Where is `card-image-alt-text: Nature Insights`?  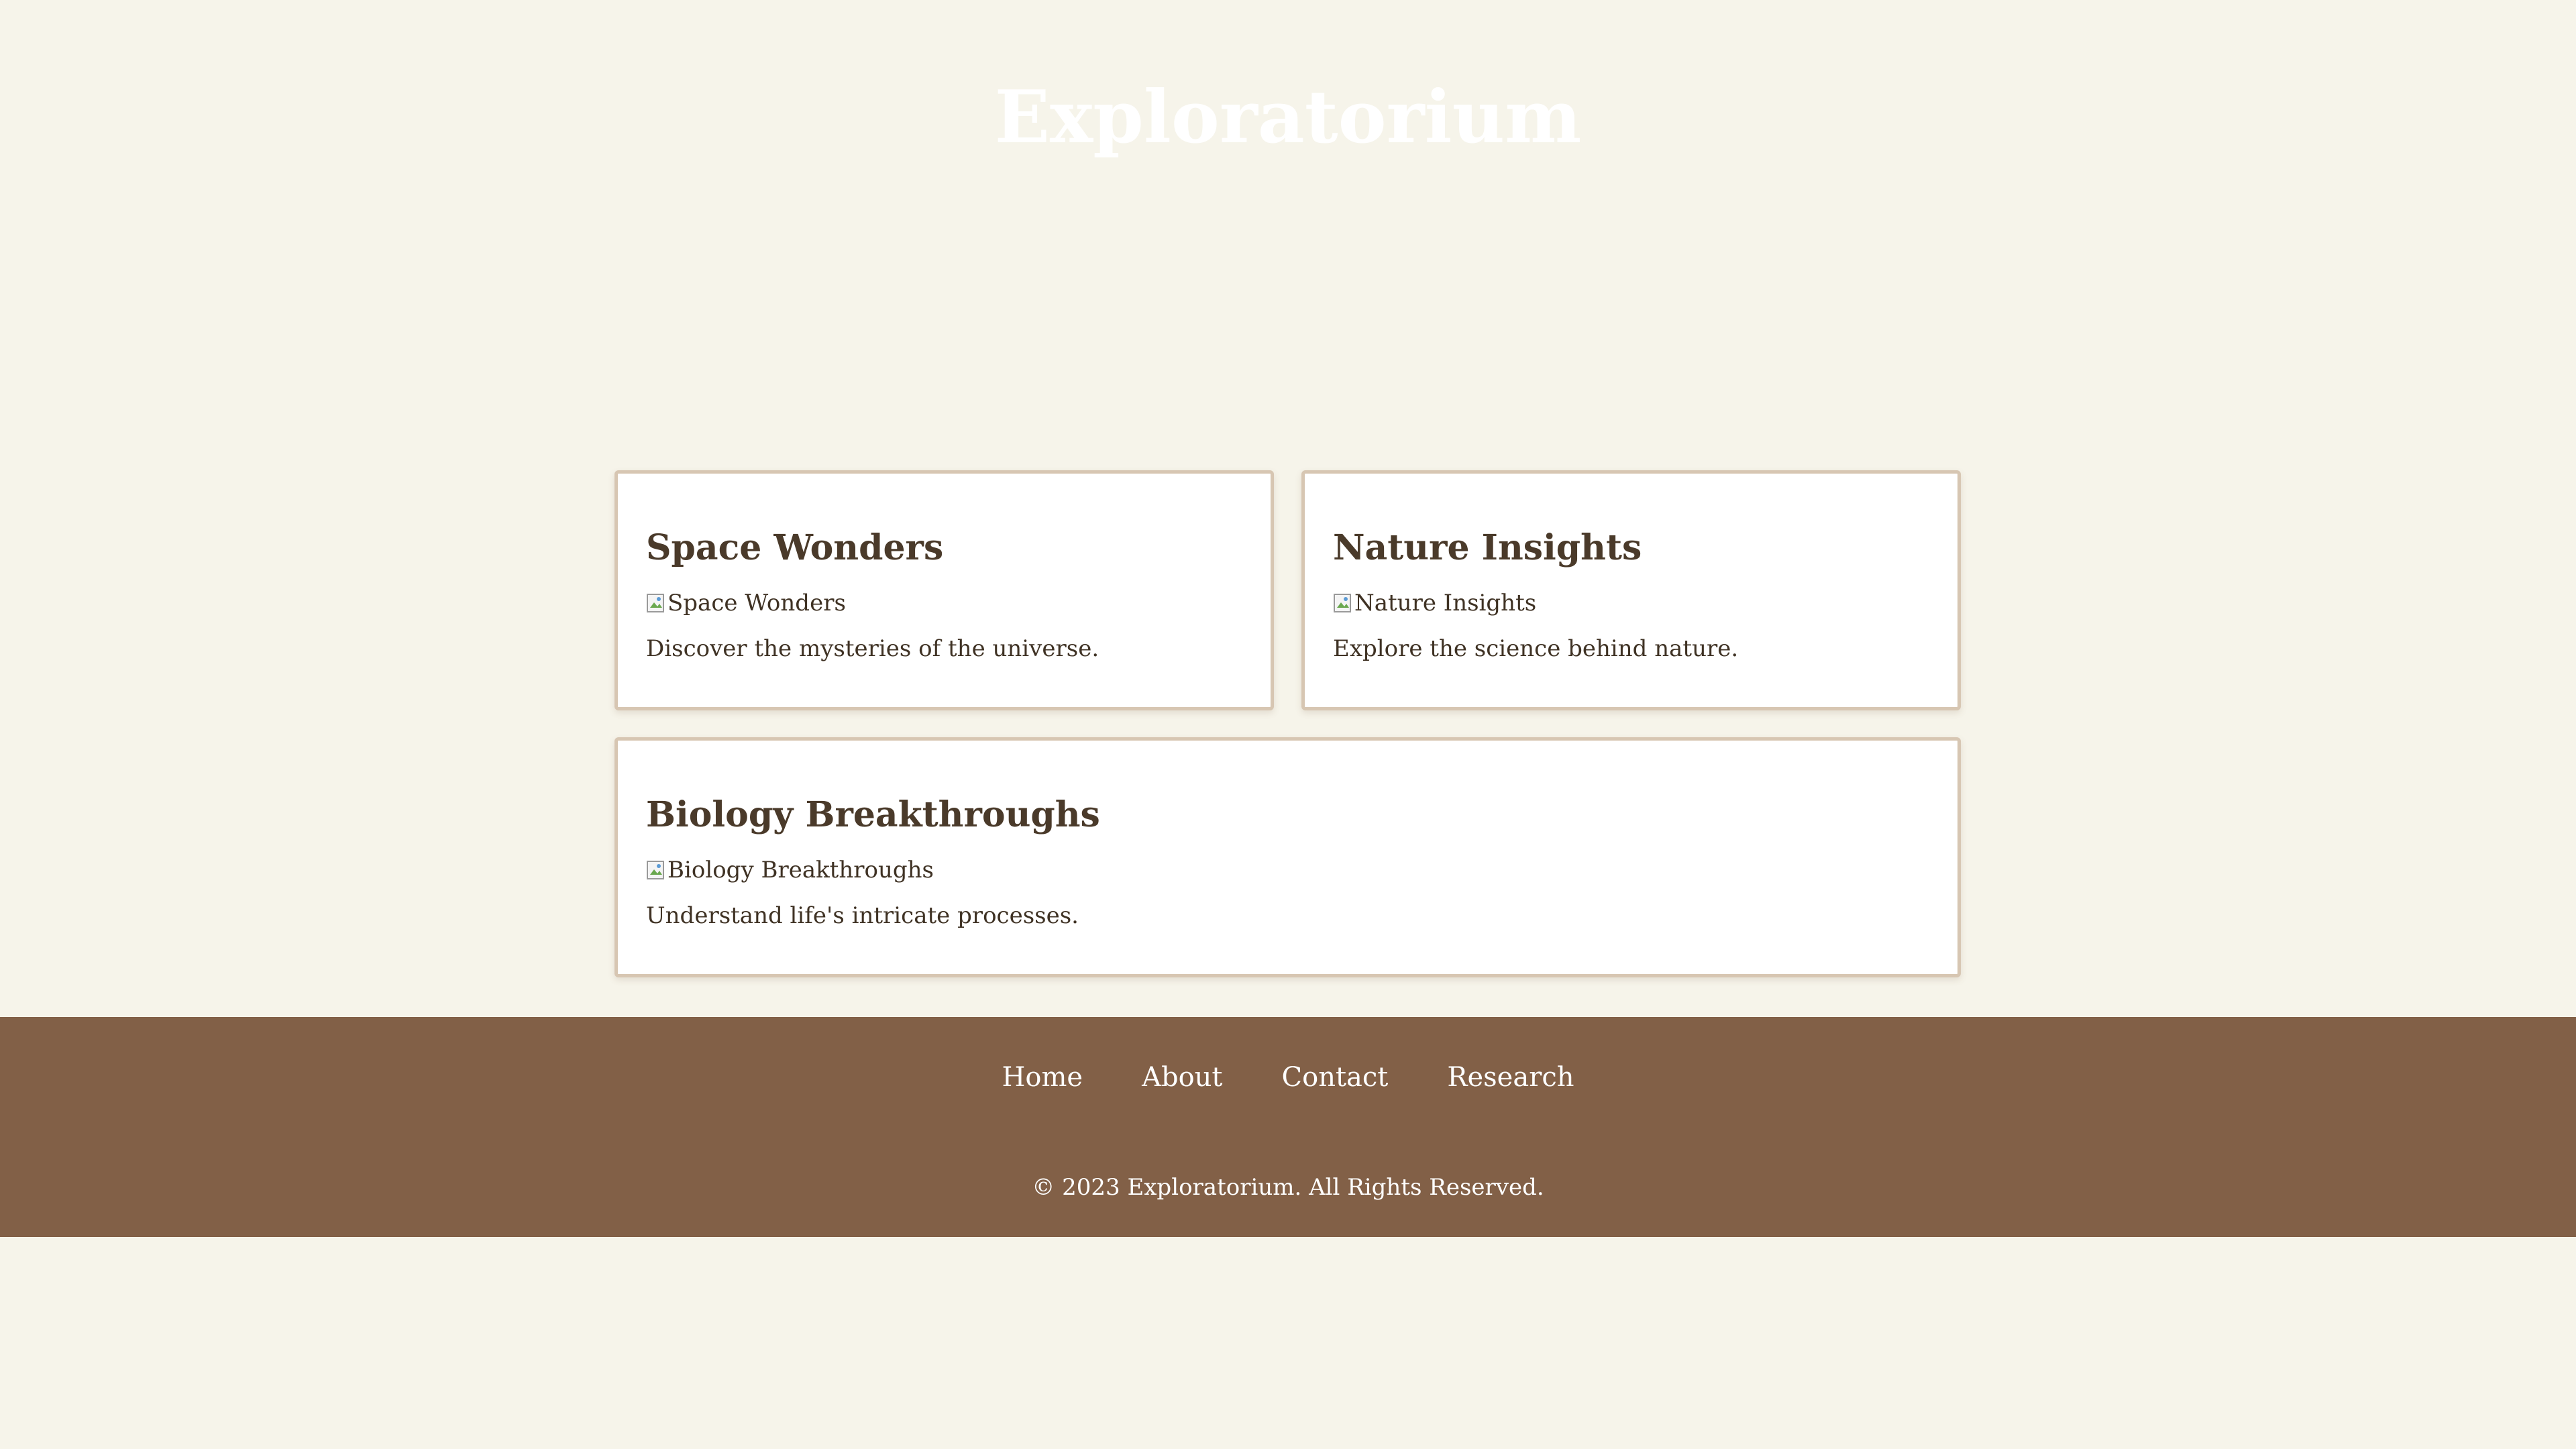
card-image-alt-text: Nature Insights is located at coordinates (1445, 603).